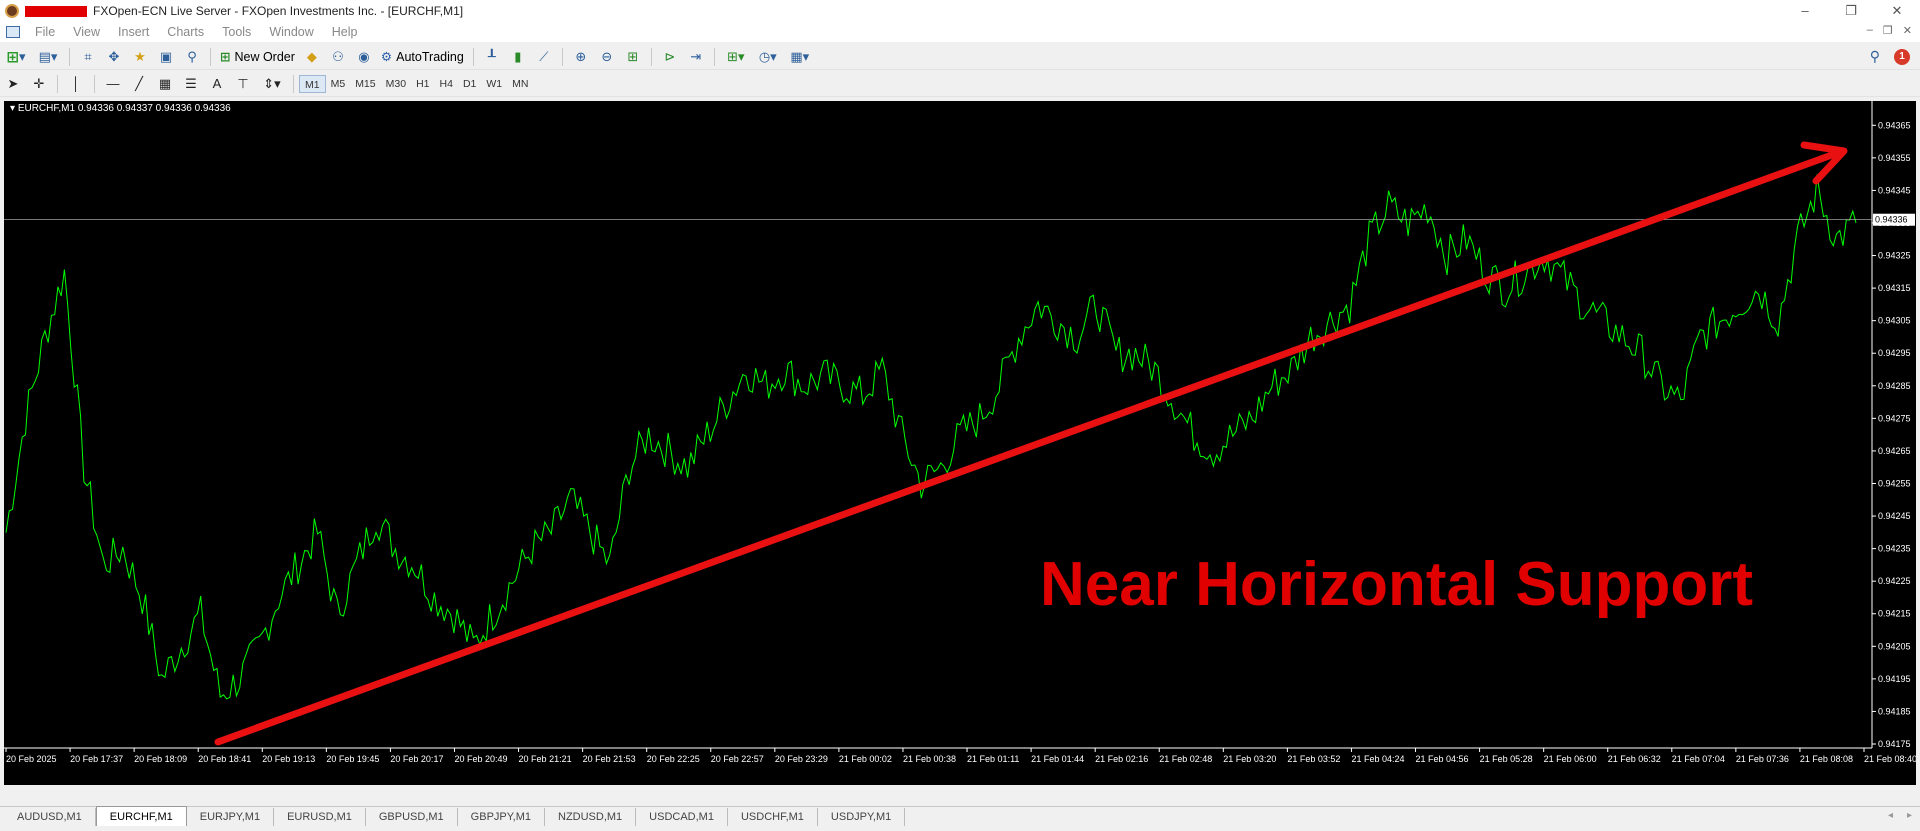  Describe the element at coordinates (1851, 11) in the screenshot. I see `maximize-button: ❐` at that location.